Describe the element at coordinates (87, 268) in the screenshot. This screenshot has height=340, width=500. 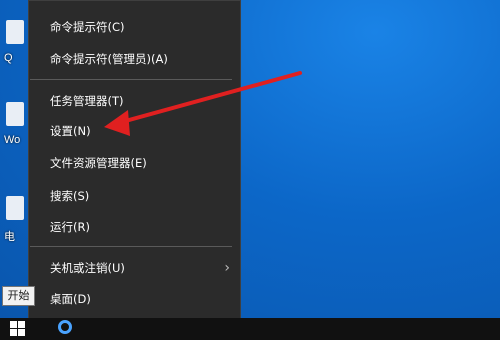
I see `menu-item-label: 关机或注销(U)` at that location.